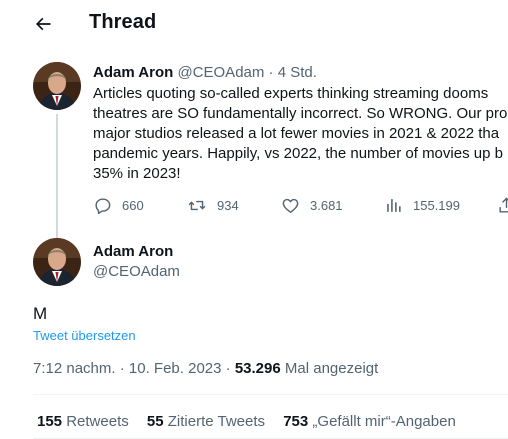 The image size is (508, 439). Describe the element at coordinates (137, 173) in the screenshot. I see `tweet-text-line: 35% in 2023!` at that location.